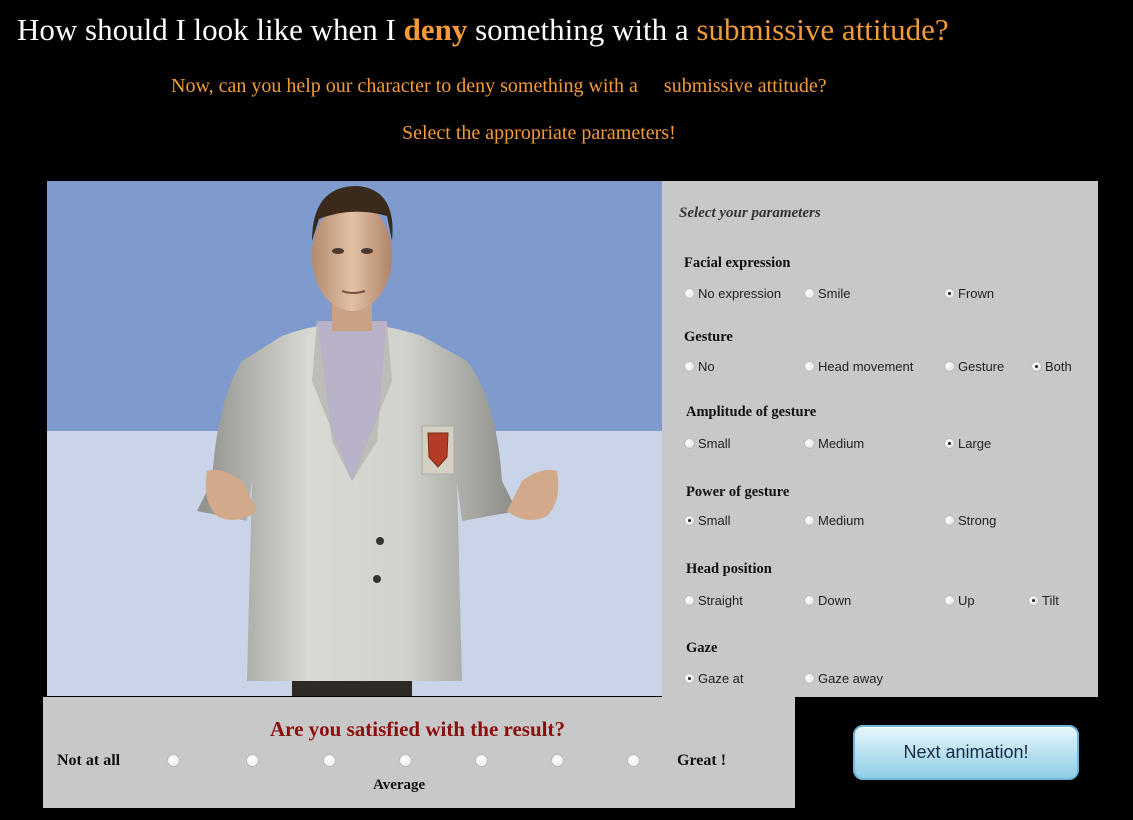  Describe the element at coordinates (851, 678) in the screenshot. I see `option-label: Gaze away` at that location.